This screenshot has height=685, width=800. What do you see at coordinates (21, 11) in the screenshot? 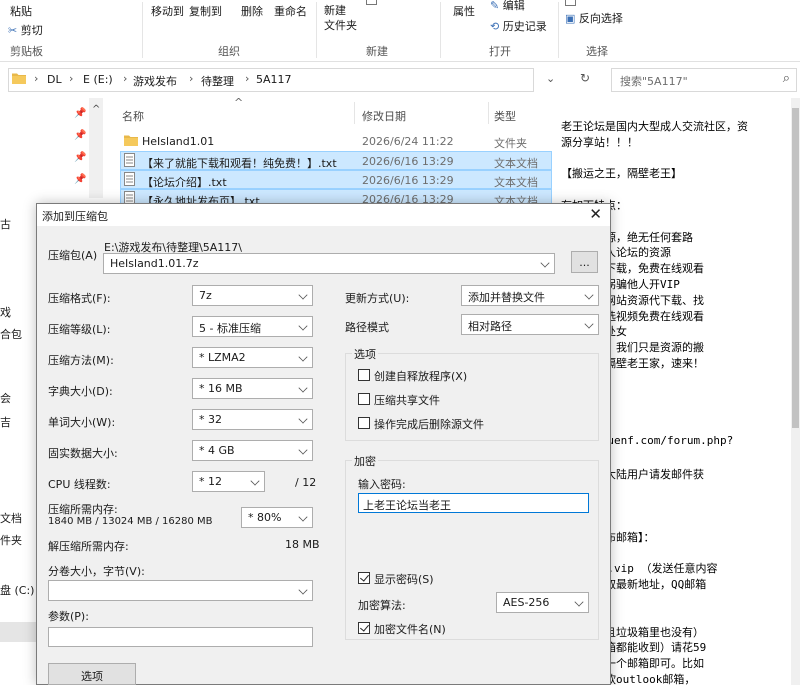
I see `paste-button: 粘贴` at bounding box center [21, 11].